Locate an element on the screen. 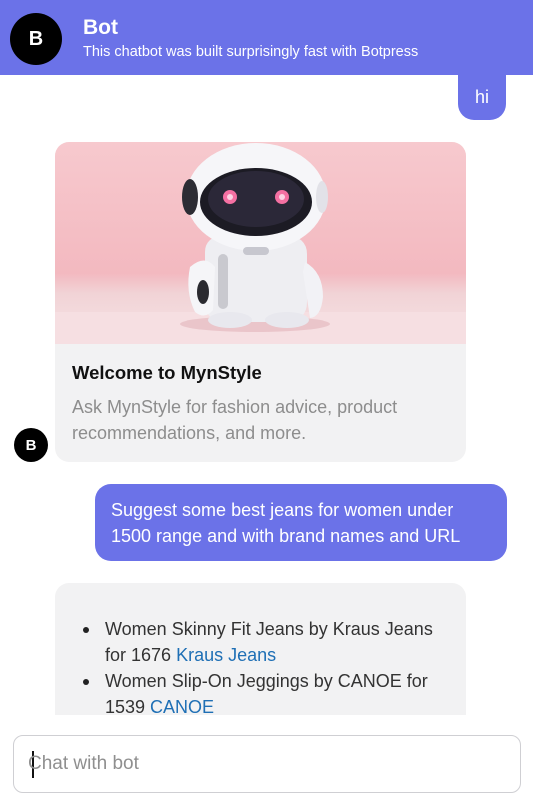  composer-area is located at coordinates (266, 763).